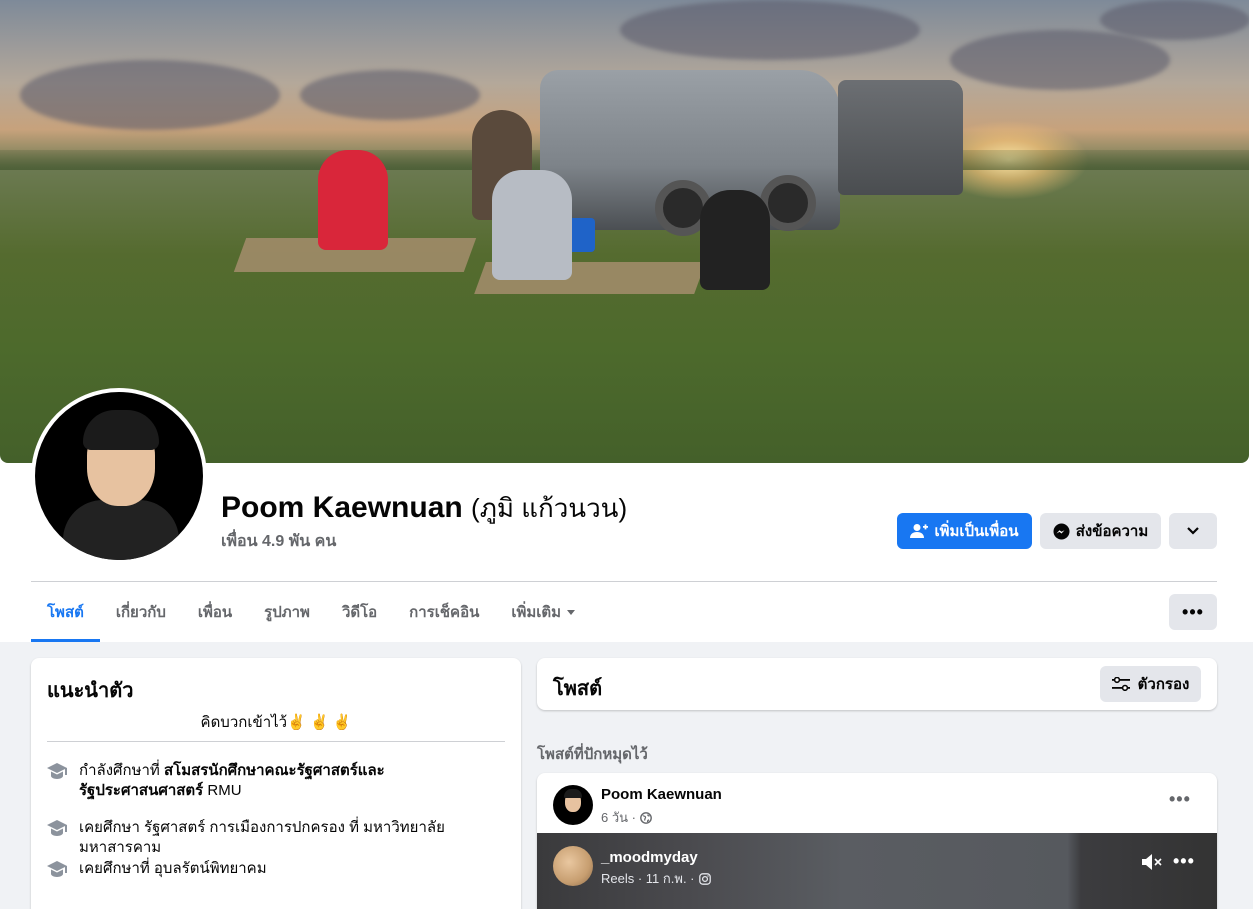  I want to click on tab-label: โพสต์, so click(65, 612).